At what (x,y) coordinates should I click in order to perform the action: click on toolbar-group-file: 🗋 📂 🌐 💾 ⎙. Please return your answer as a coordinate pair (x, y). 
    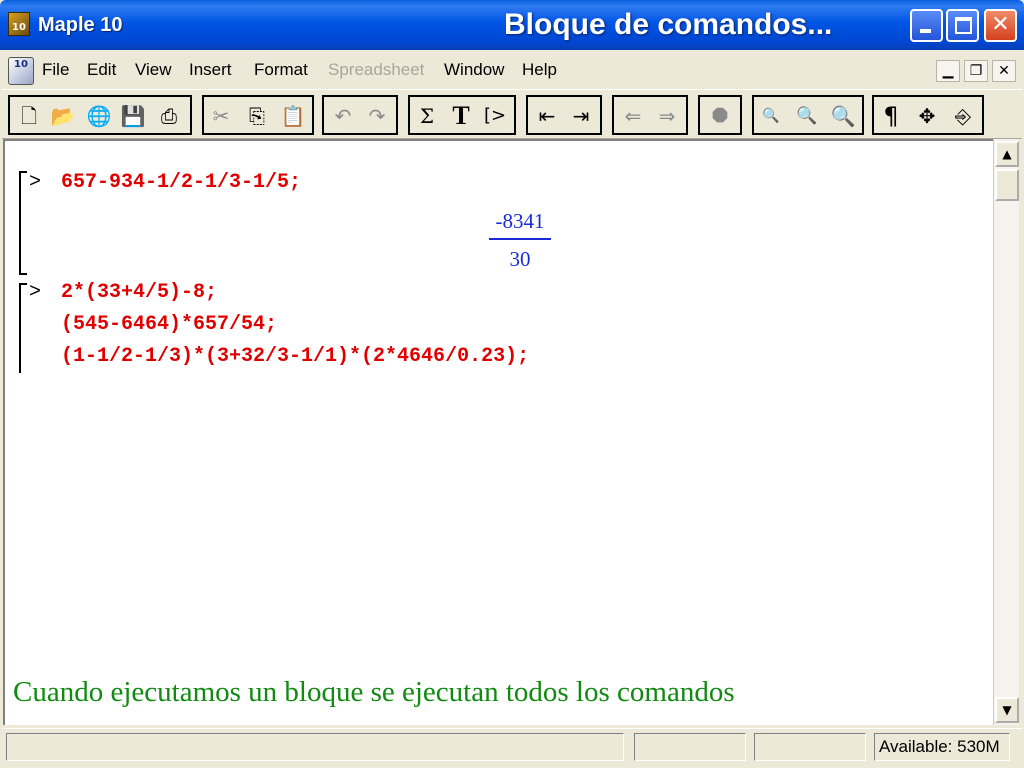
    Looking at the image, I should click on (100, 115).